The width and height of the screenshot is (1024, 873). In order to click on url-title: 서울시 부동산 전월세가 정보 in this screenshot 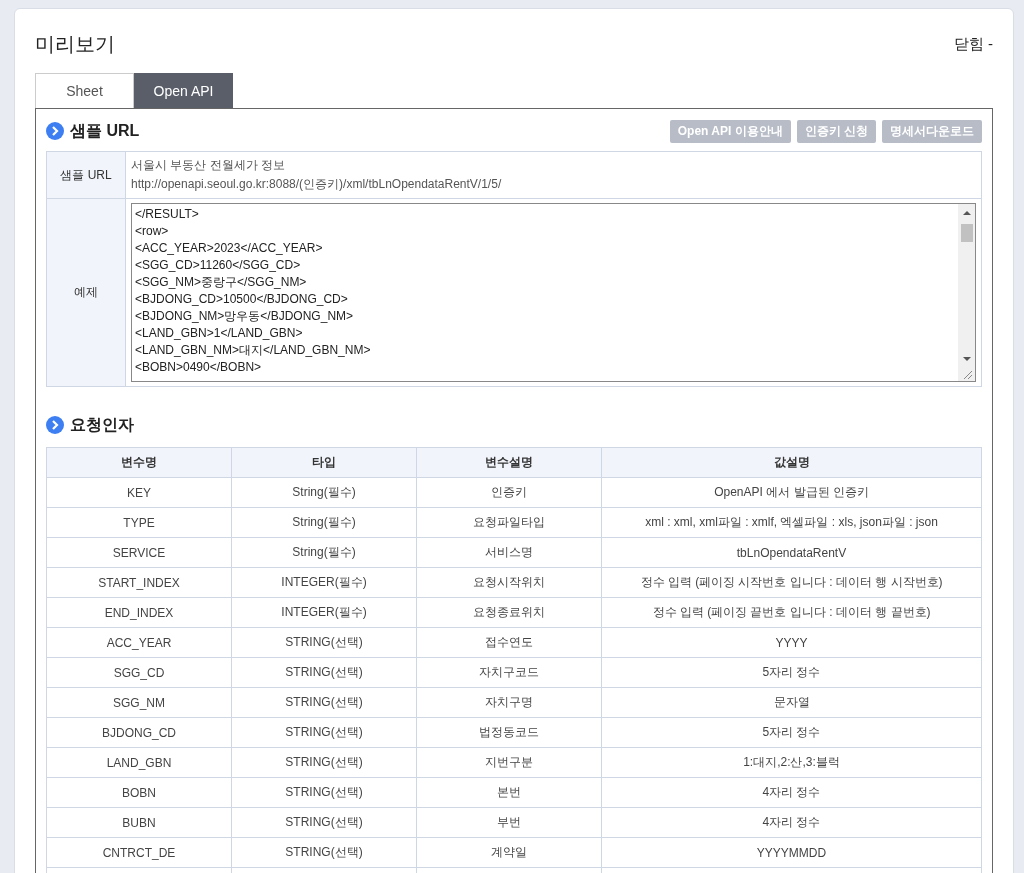, I will do `click(208, 165)`.